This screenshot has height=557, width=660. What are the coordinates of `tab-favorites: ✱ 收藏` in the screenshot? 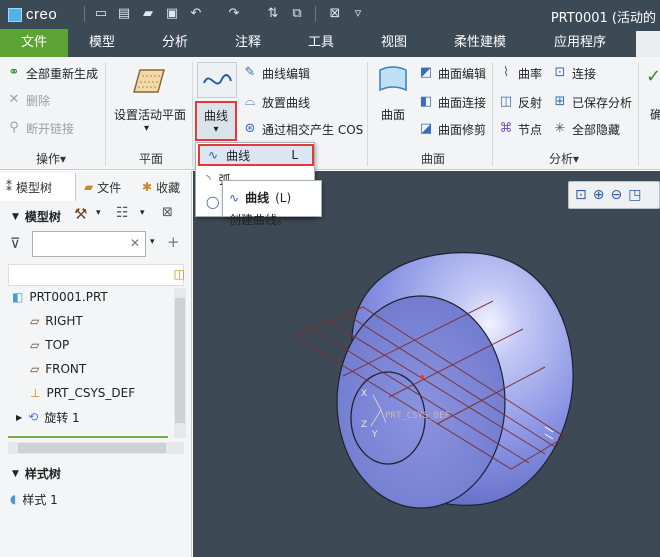 It's located at (164, 187).